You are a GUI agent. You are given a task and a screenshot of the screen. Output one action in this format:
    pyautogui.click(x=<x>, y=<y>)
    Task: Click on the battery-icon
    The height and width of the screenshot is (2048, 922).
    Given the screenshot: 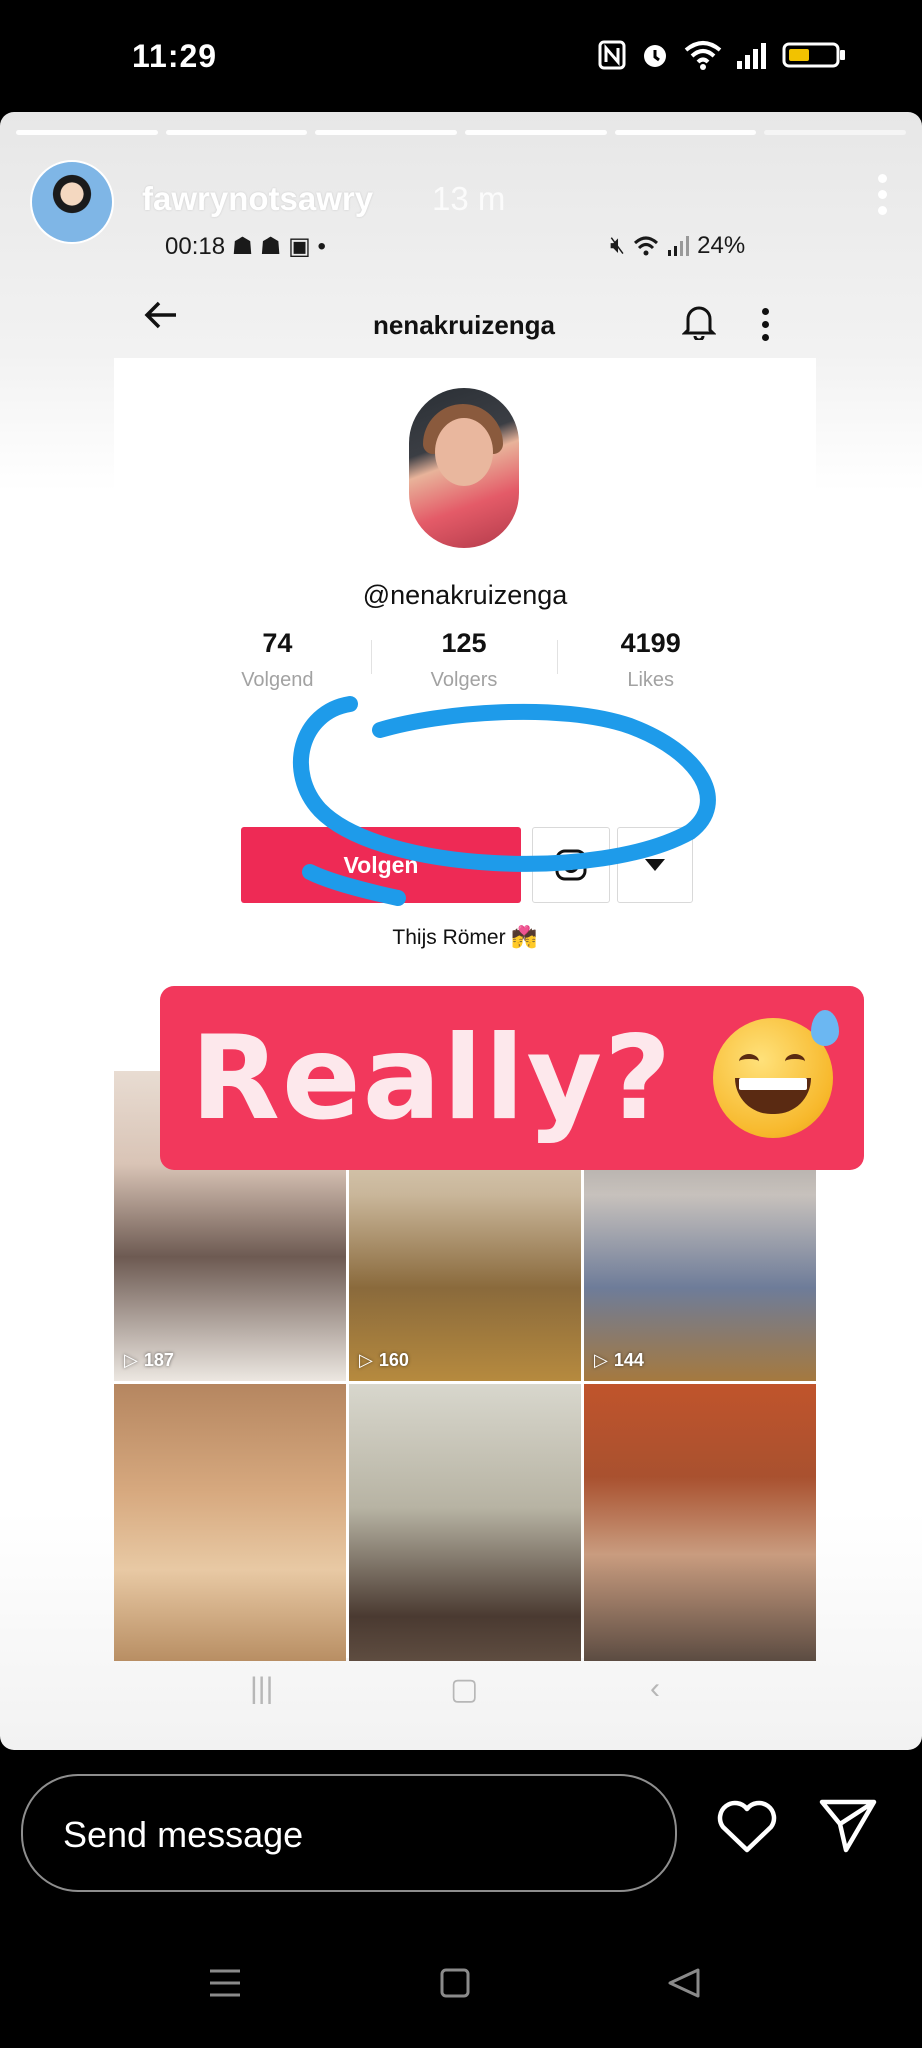 What is the action you would take?
    pyautogui.click(x=813, y=55)
    